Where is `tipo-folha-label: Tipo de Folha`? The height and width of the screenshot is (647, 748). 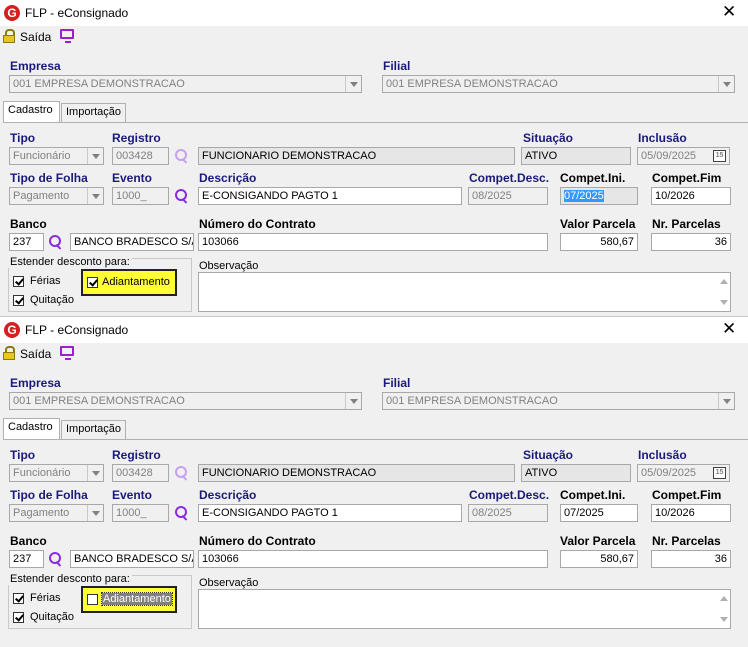
tipo-folha-label: Tipo de Folha is located at coordinates (49, 495).